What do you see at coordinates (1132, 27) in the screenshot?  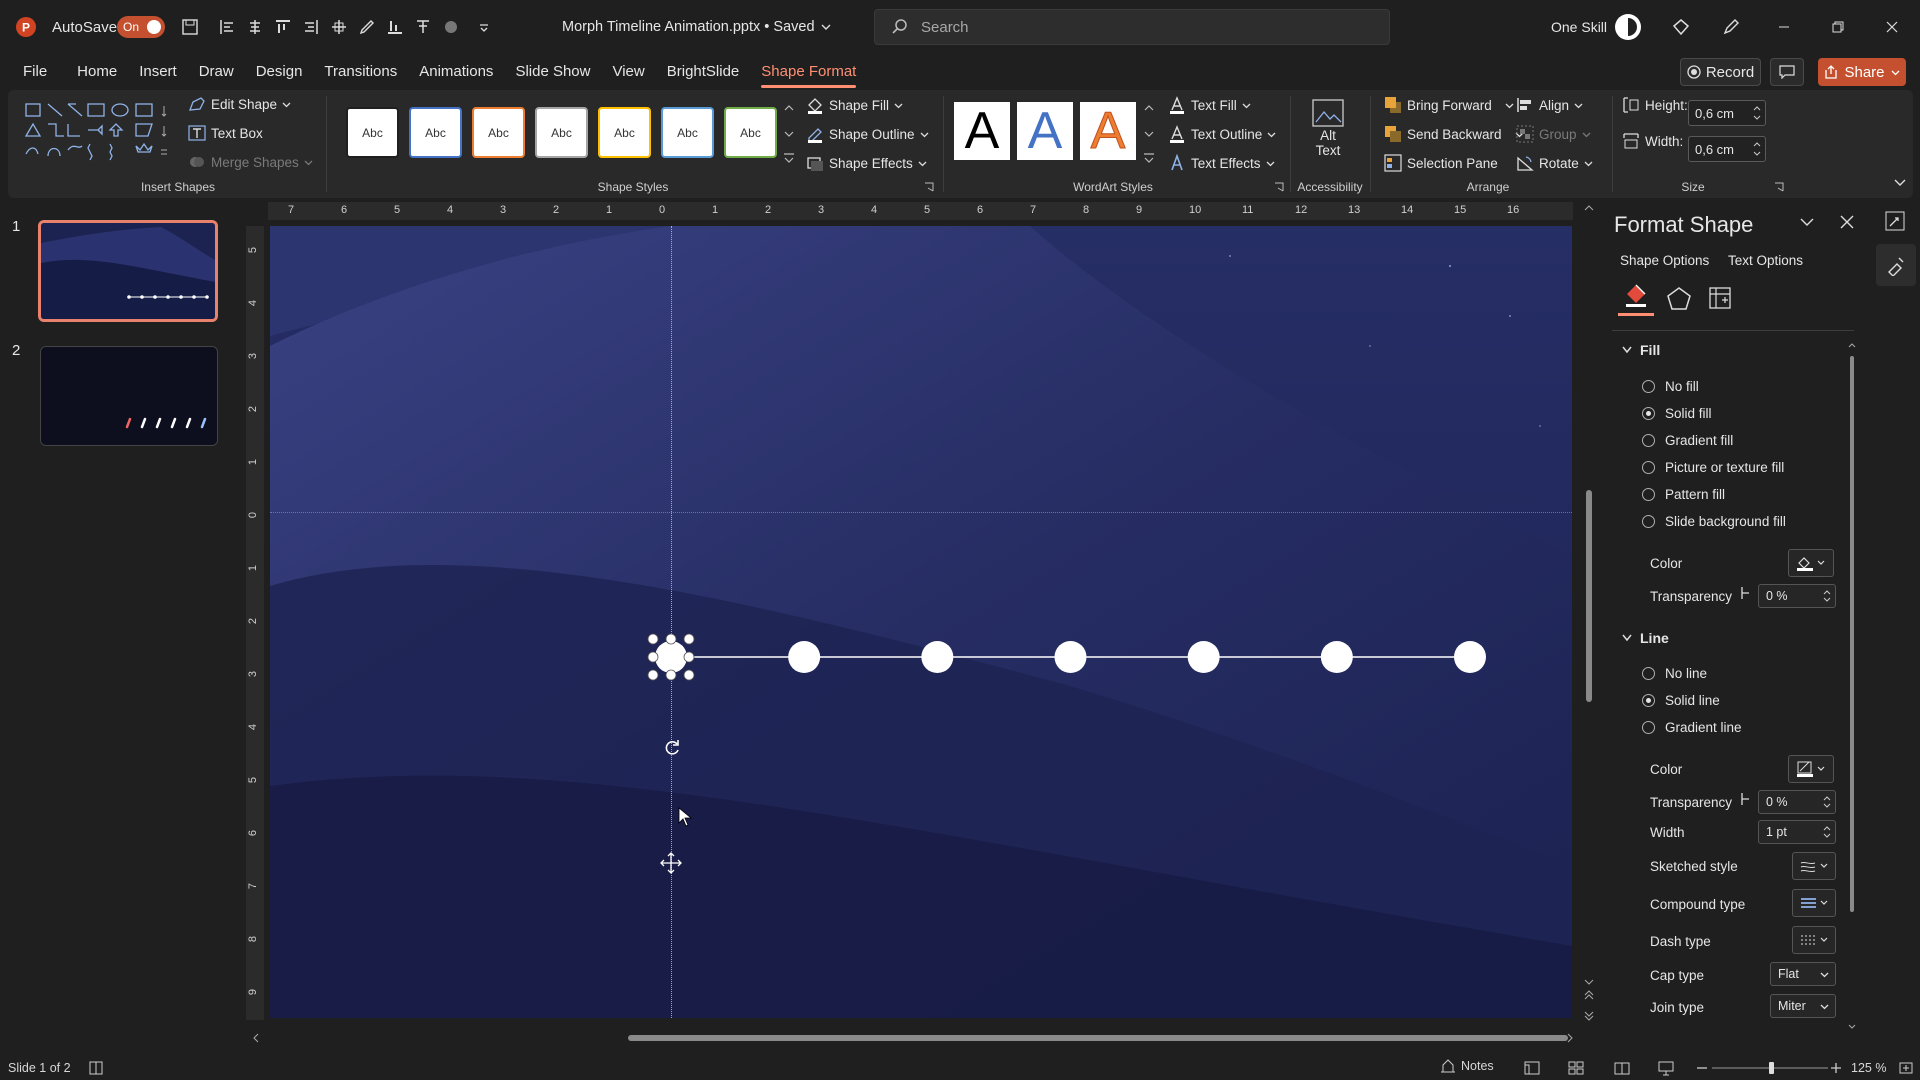 I see `search-box: Search` at bounding box center [1132, 27].